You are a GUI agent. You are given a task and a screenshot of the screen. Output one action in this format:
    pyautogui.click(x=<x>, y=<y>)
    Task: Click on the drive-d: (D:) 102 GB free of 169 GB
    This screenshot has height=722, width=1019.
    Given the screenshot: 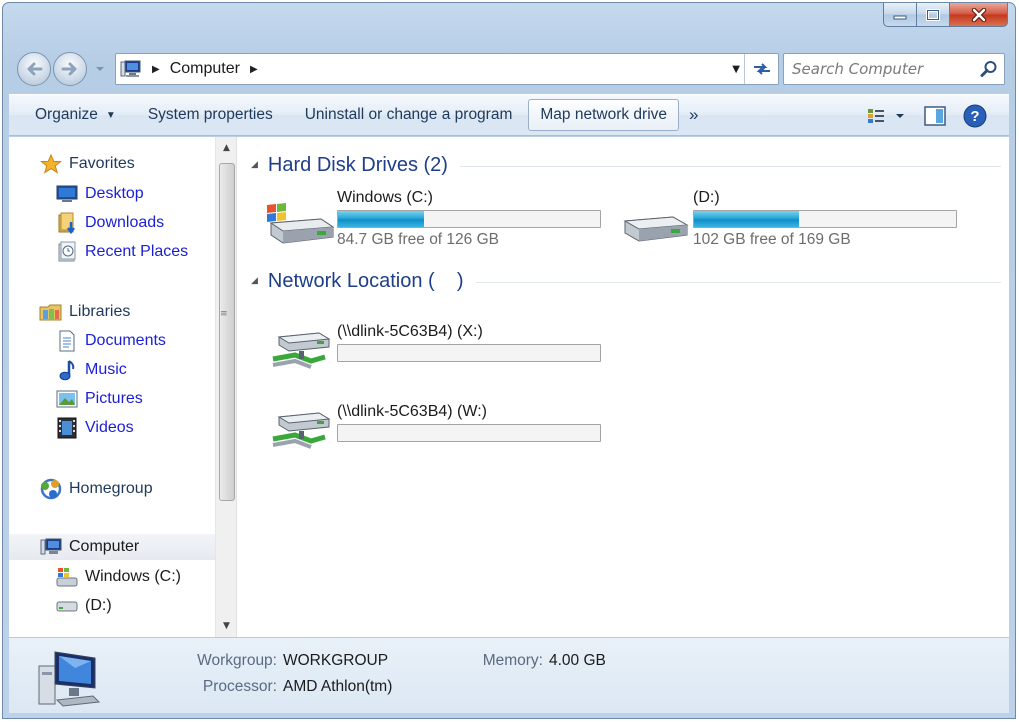 What is the action you would take?
    pyautogui.click(x=791, y=219)
    